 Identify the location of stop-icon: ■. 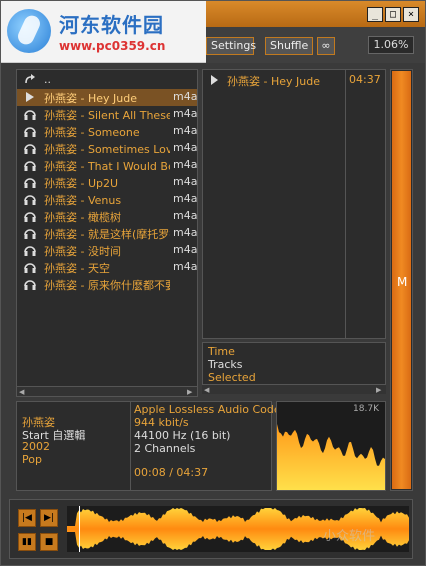
(49, 542).